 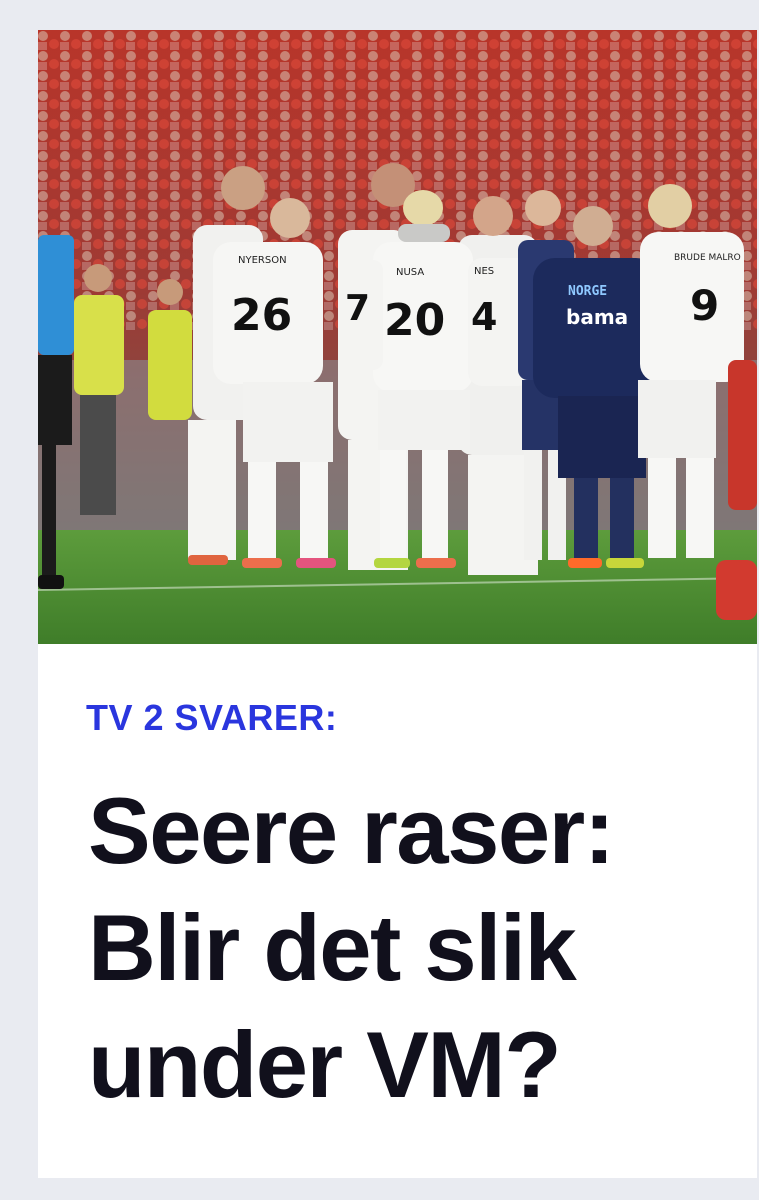 What do you see at coordinates (351, 830) in the screenshot?
I see `headline-line: Seere raser:` at bounding box center [351, 830].